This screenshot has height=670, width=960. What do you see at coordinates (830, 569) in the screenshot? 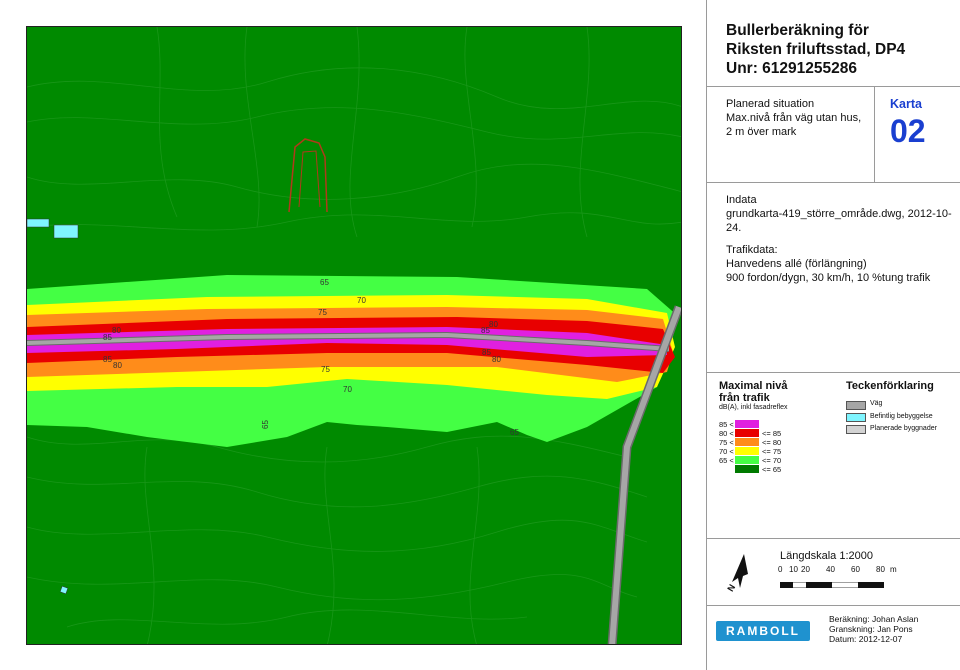
I see `scale-tick: 40` at bounding box center [830, 569].